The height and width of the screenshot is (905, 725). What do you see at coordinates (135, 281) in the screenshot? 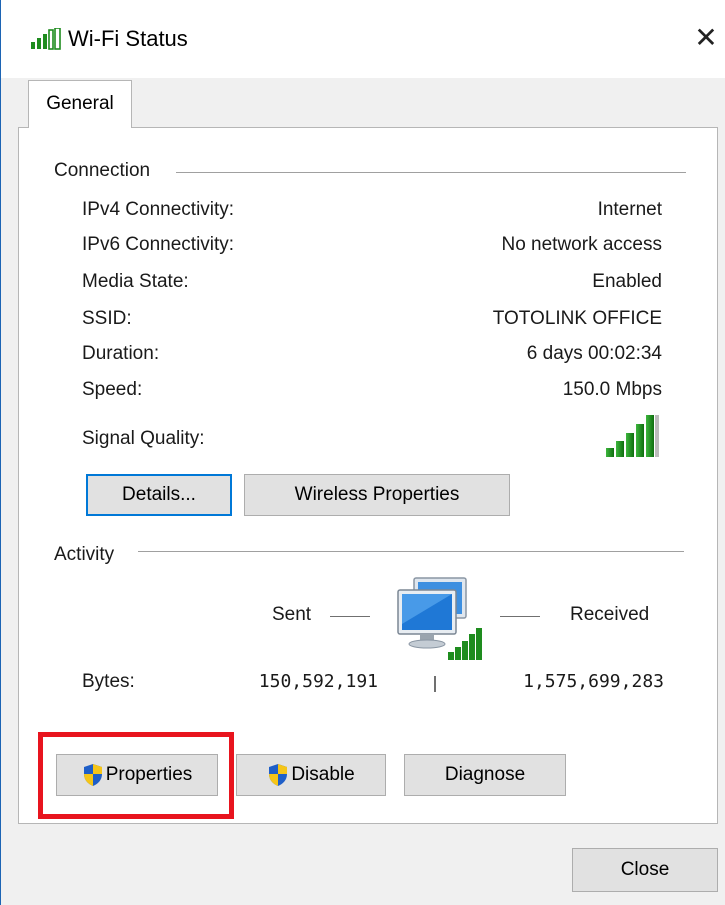
I see `media-state-label: Media State:` at bounding box center [135, 281].